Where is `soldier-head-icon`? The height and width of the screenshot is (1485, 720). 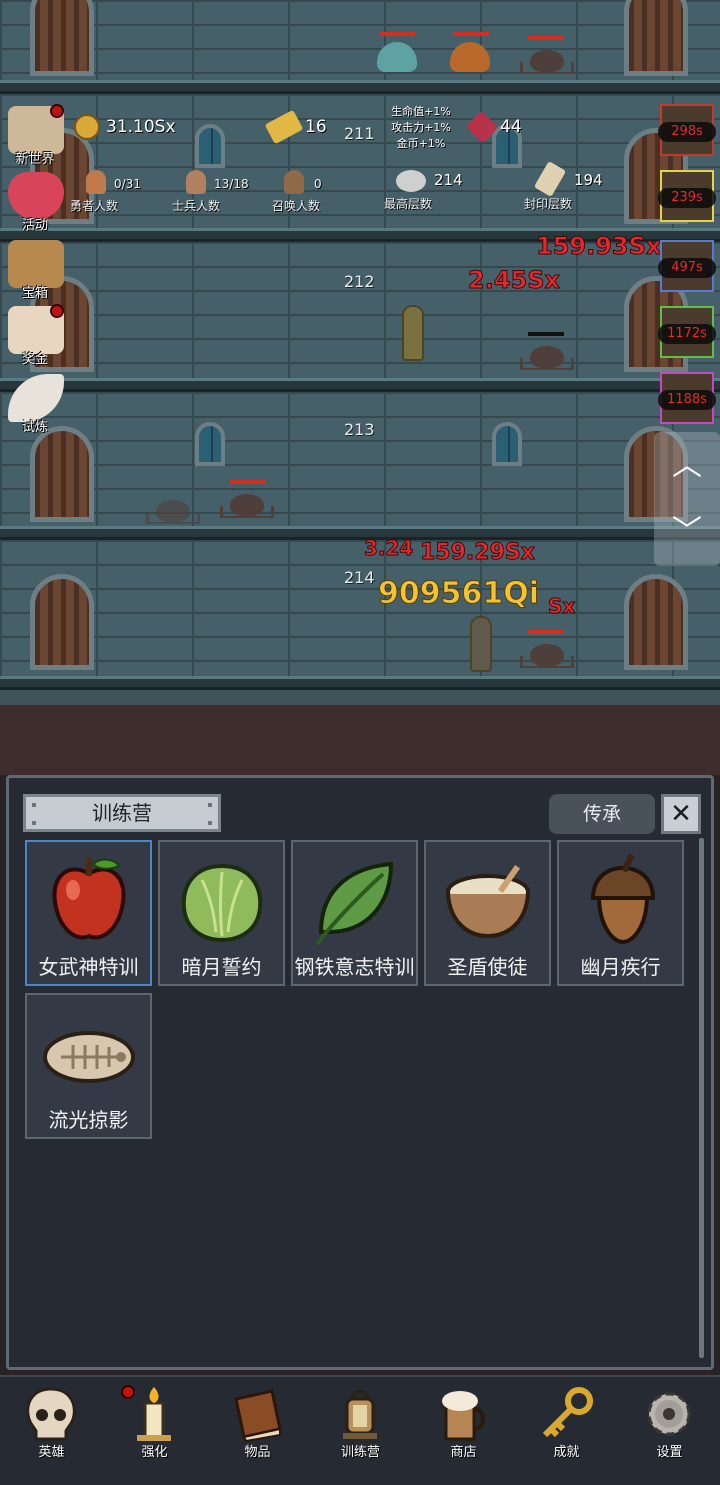 soldier-head-icon is located at coordinates (196, 182).